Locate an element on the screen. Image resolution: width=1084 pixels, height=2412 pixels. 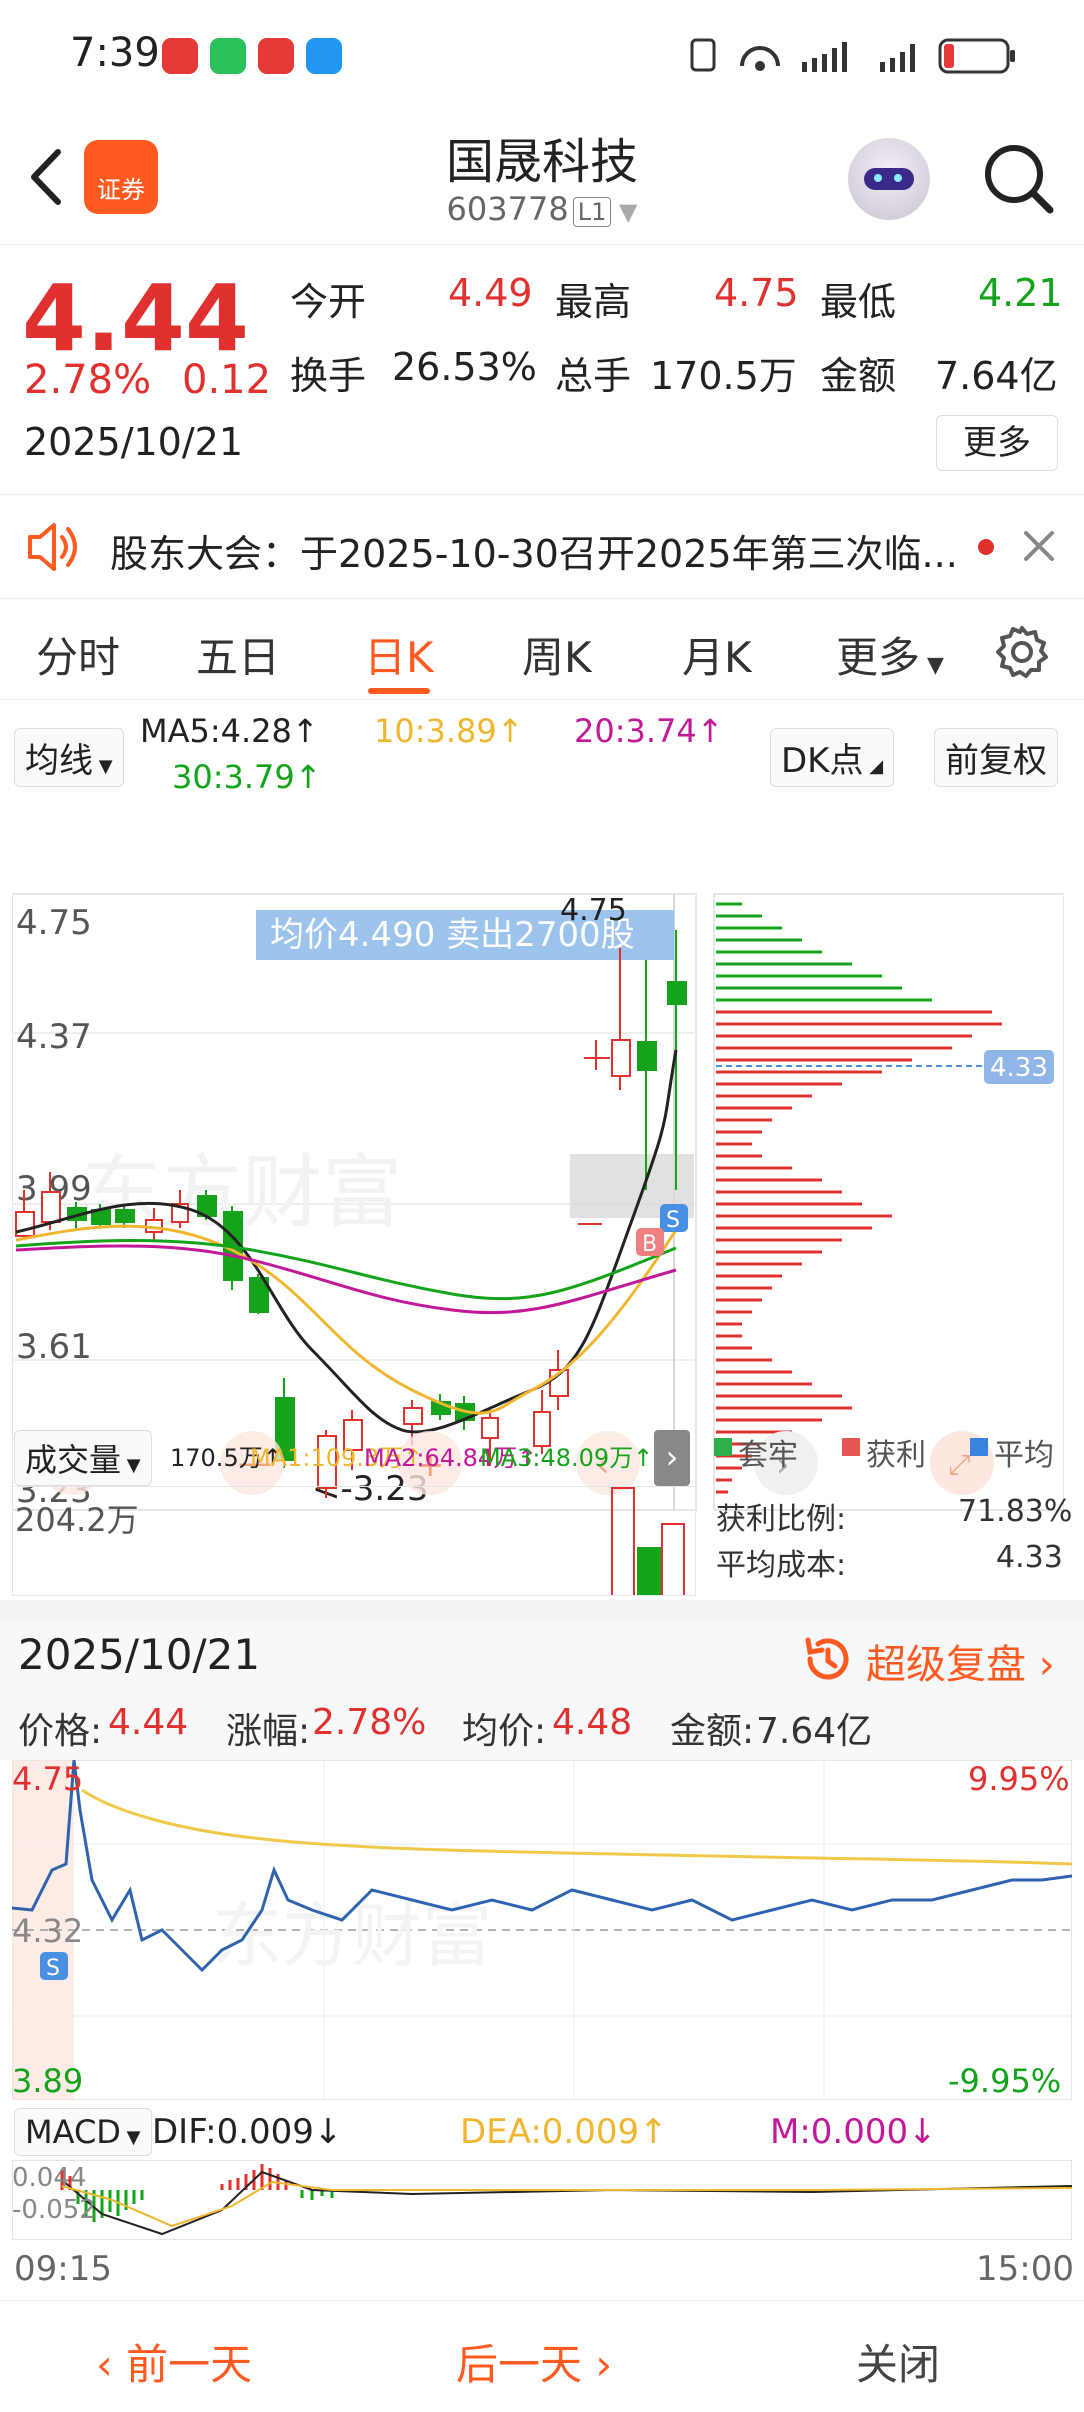
dif-value: DIF:0.009↓ is located at coordinates (247, 2132).